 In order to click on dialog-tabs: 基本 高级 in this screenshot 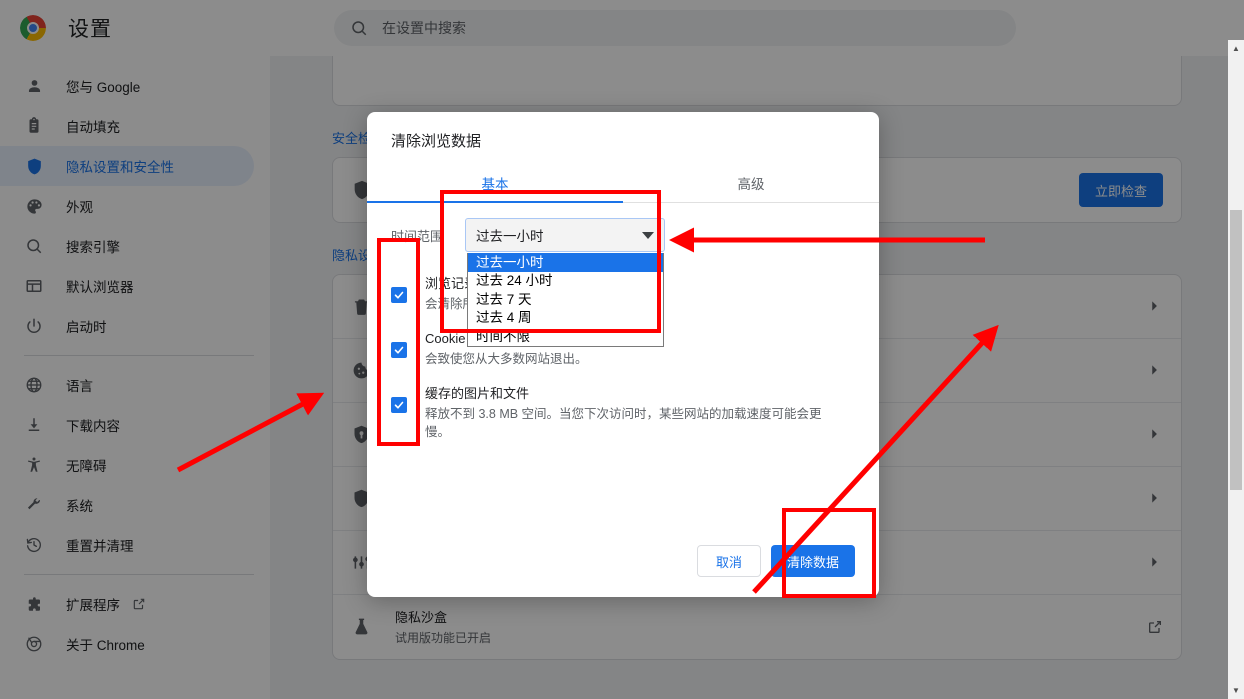, I will do `click(623, 183)`.